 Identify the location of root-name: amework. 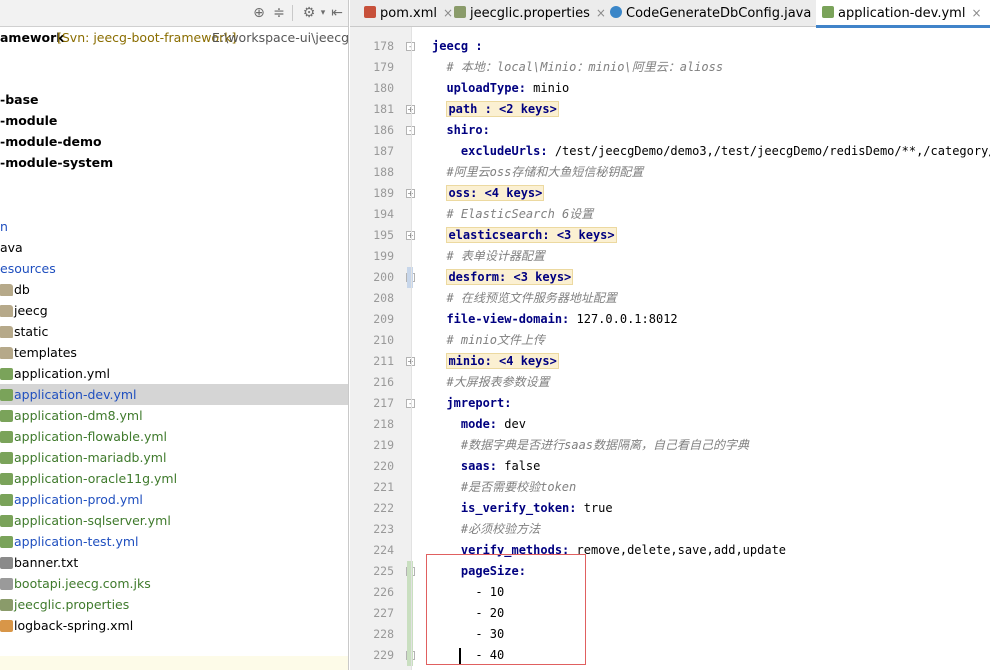
(32, 37).